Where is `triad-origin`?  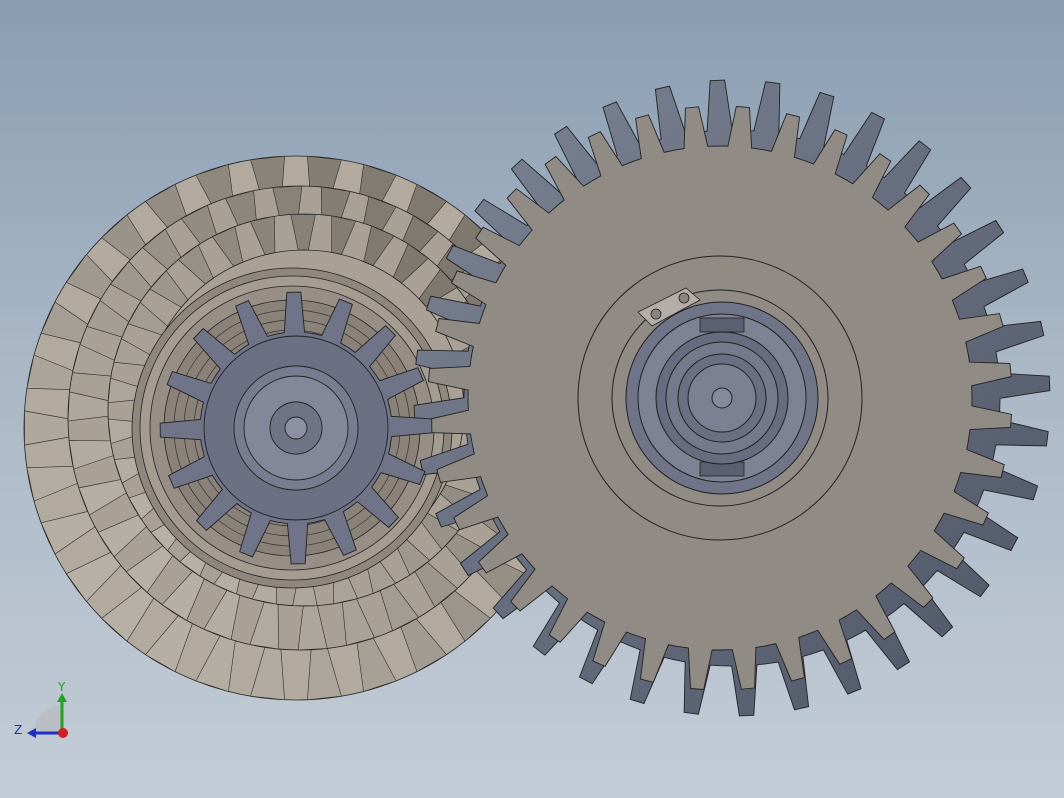
triad-origin is located at coordinates (63, 733).